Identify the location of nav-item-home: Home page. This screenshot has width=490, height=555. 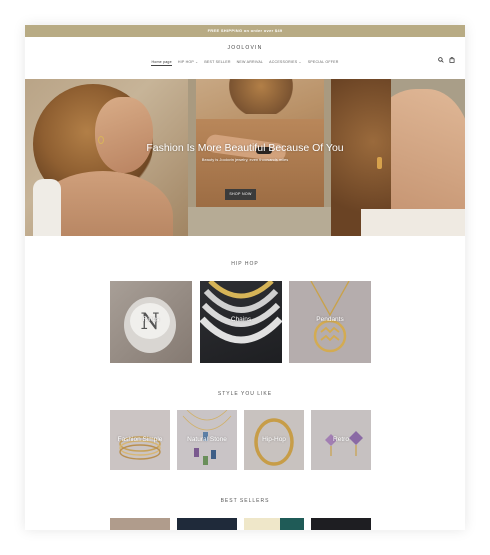
(161, 63).